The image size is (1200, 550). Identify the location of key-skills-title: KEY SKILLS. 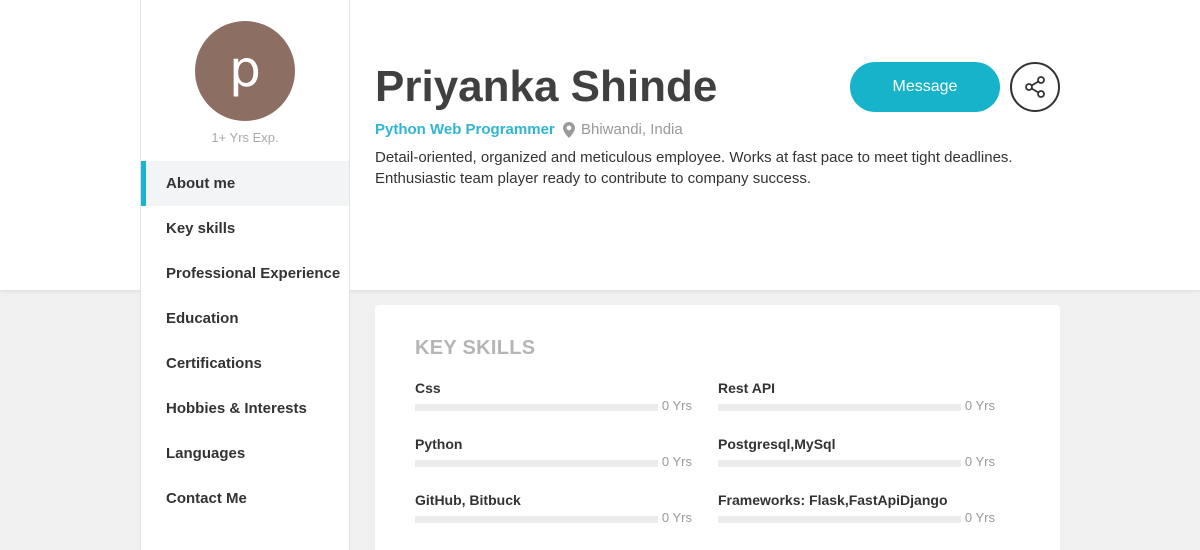
(475, 348).